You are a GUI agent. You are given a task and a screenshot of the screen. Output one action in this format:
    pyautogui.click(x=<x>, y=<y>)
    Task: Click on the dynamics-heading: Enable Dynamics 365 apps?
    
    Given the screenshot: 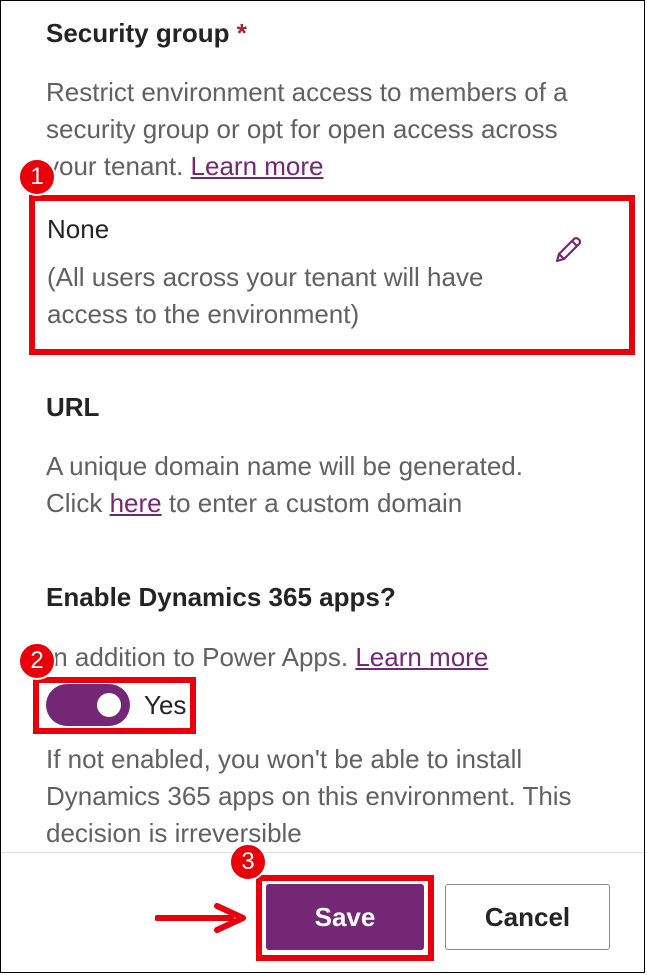 What is the action you would take?
    pyautogui.click(x=221, y=597)
    